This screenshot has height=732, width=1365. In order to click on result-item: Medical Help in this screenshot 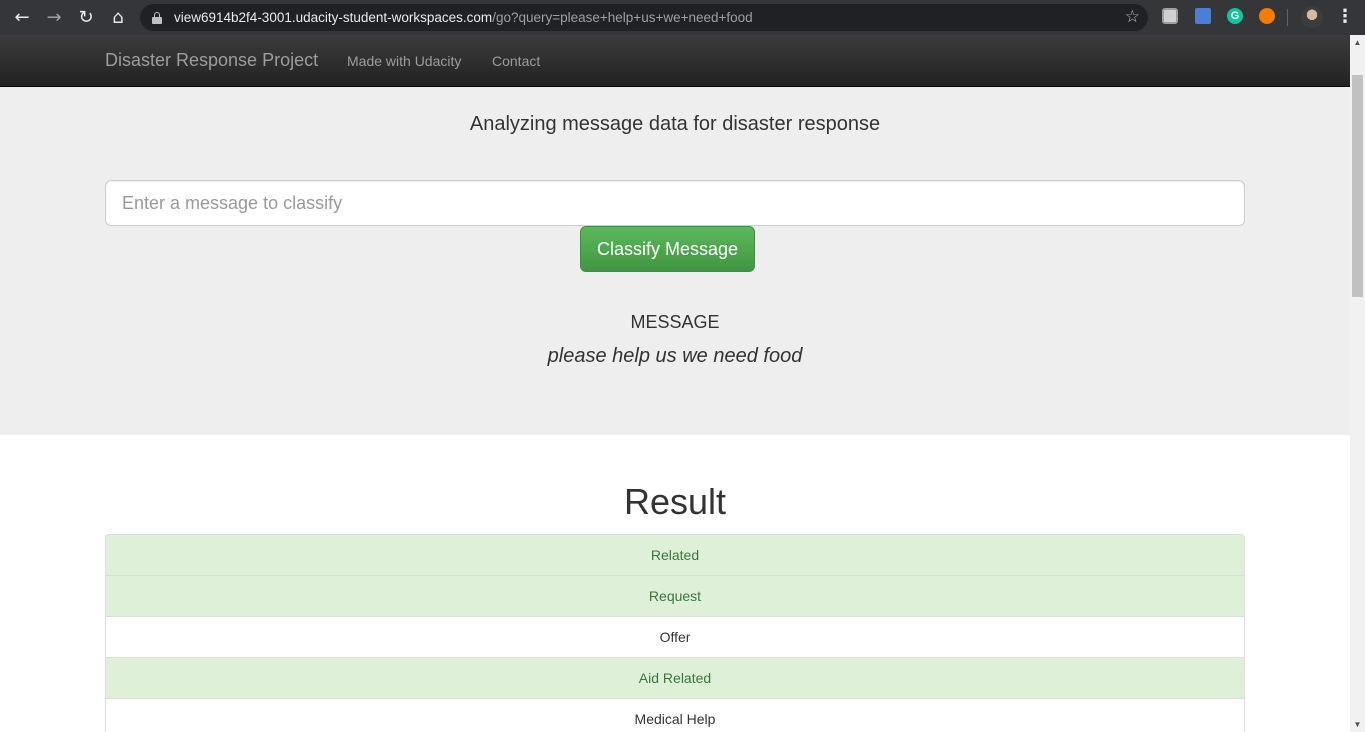, I will do `click(675, 715)`.